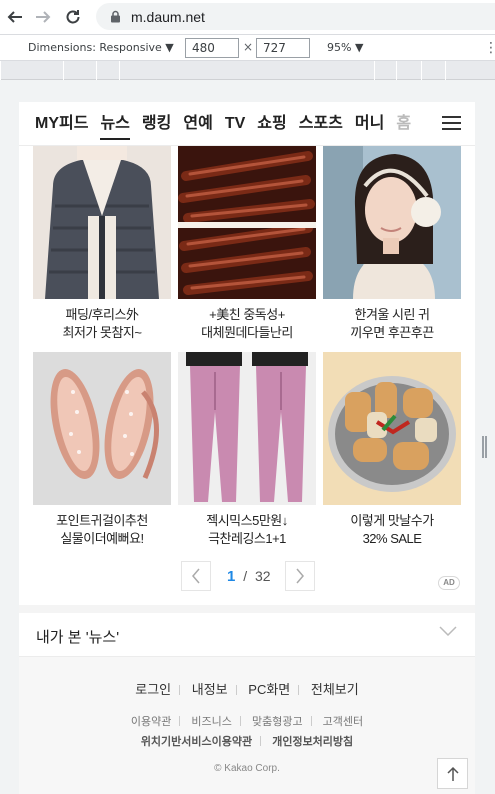 The width and height of the screenshot is (495, 794). I want to click on product-title-line2: 극찬레깅스1+1, so click(247, 538).